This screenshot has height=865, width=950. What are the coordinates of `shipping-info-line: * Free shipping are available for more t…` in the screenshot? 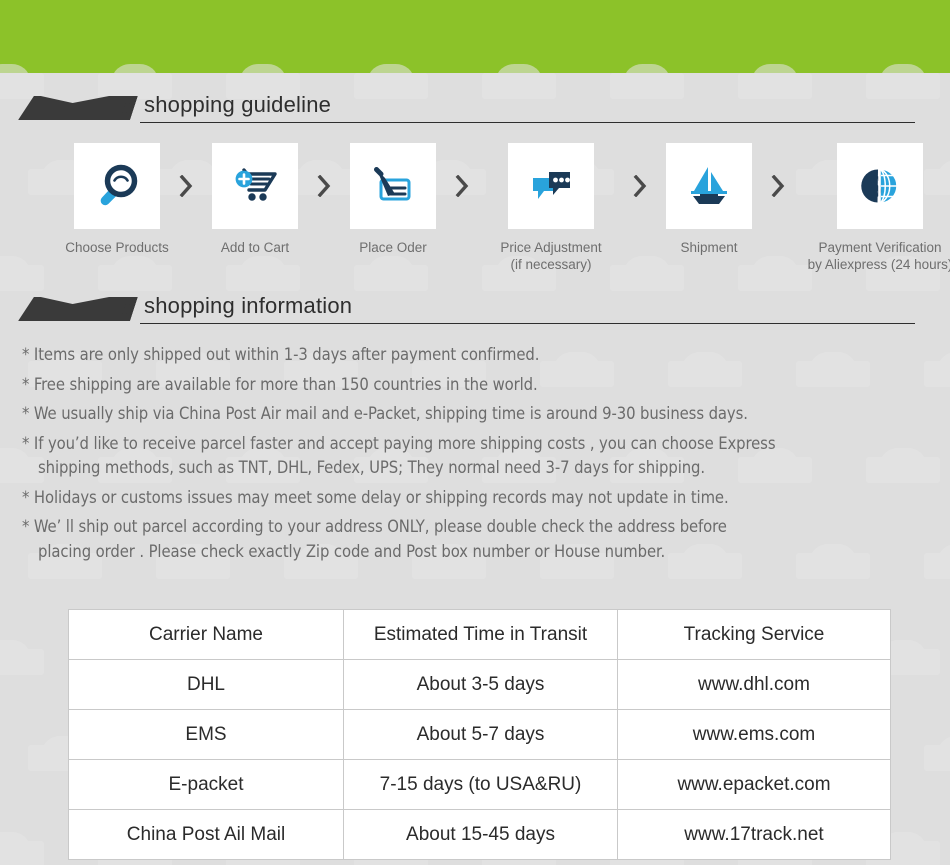 It's located at (280, 384).